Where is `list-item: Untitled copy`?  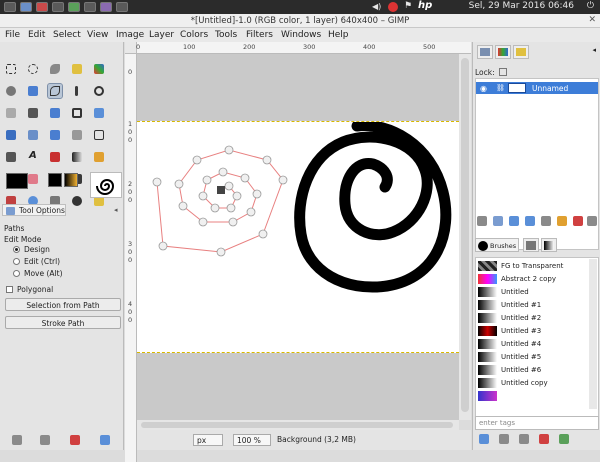
list-item: Untitled copy is located at coordinates (532, 383).